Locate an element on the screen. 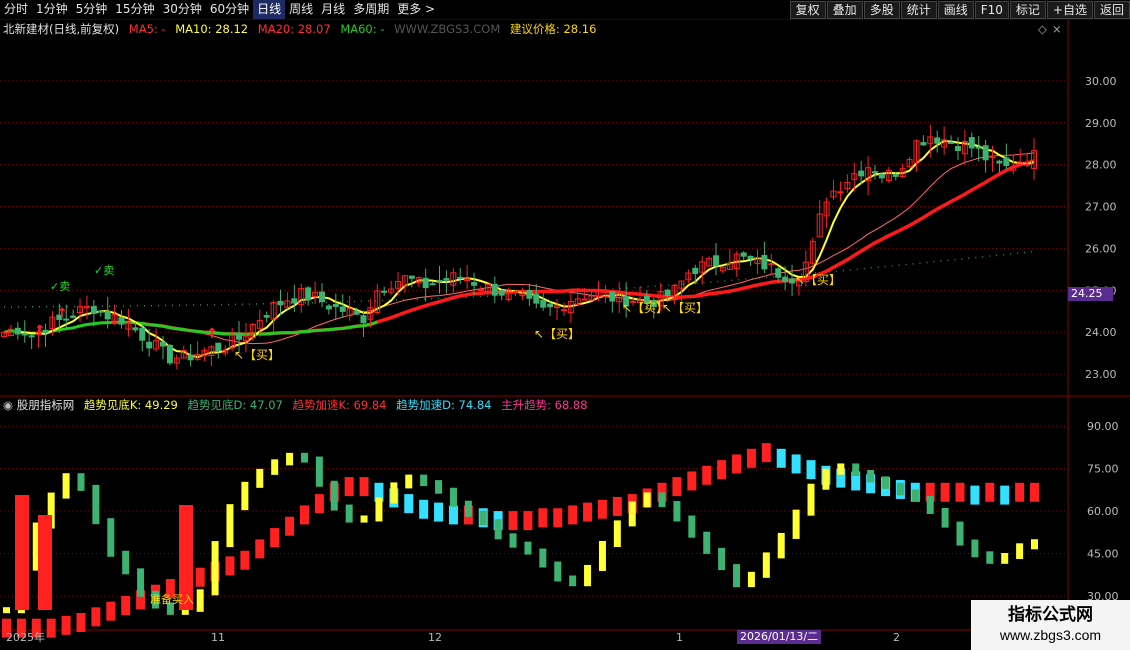 The width and height of the screenshot is (1130, 650). close-icon: × is located at coordinates (1057, 29).